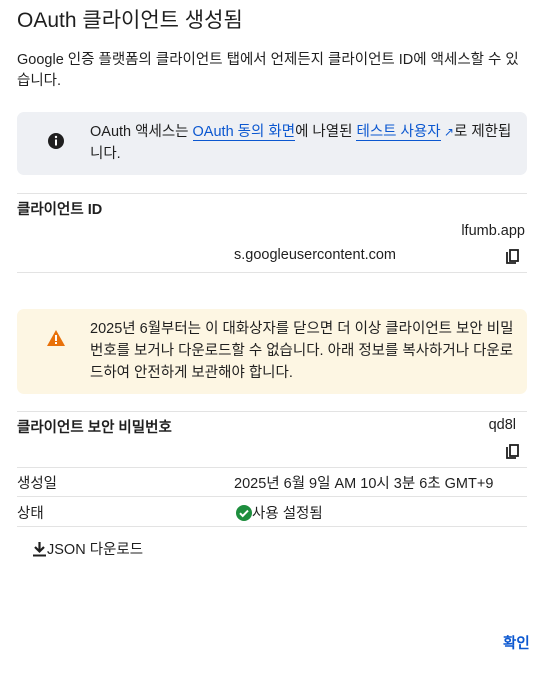 This screenshot has width=556, height=676. I want to click on client-id-line2: s.googleusercontent.com, so click(315, 255).